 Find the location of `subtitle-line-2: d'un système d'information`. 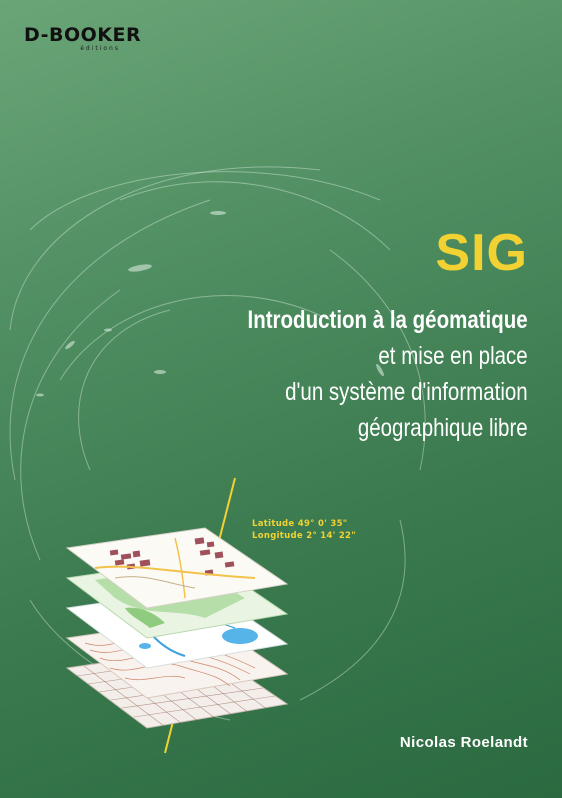

subtitle-line-2: d'un système d'information is located at coordinates (406, 392).